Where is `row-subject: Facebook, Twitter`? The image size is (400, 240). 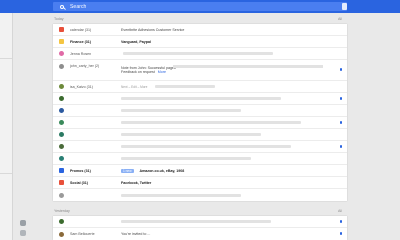 row-subject: Facebook, Twitter is located at coordinates (136, 182).